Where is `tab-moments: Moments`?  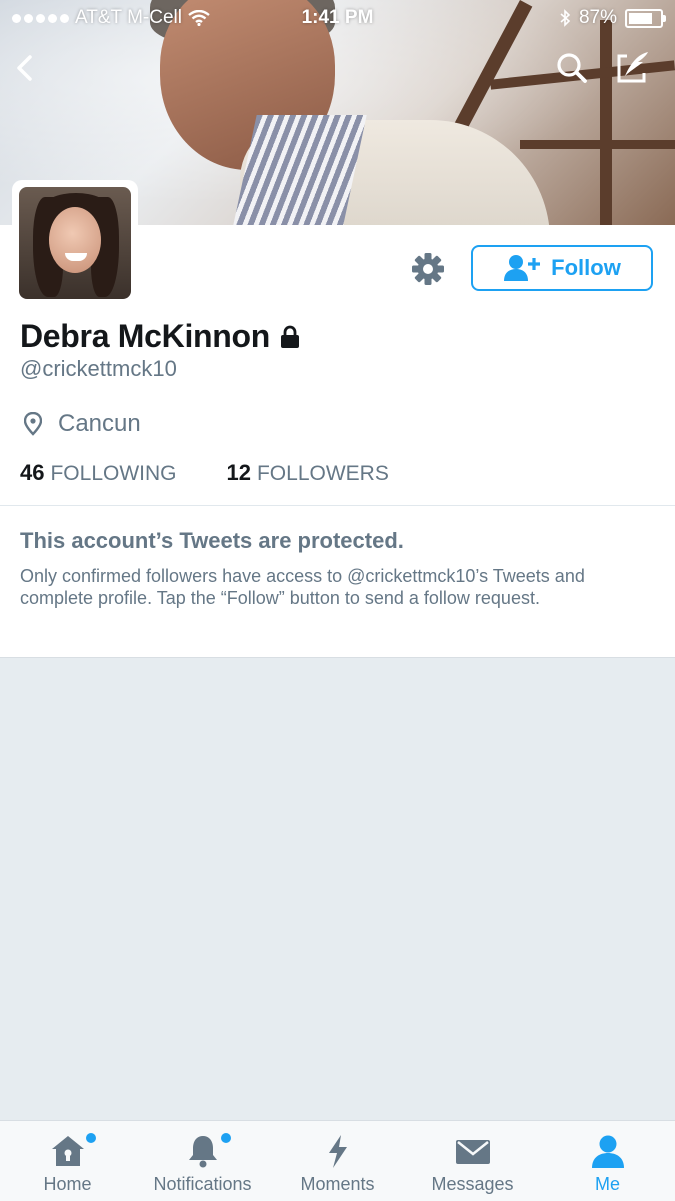
tab-moments: Moments is located at coordinates (337, 1161).